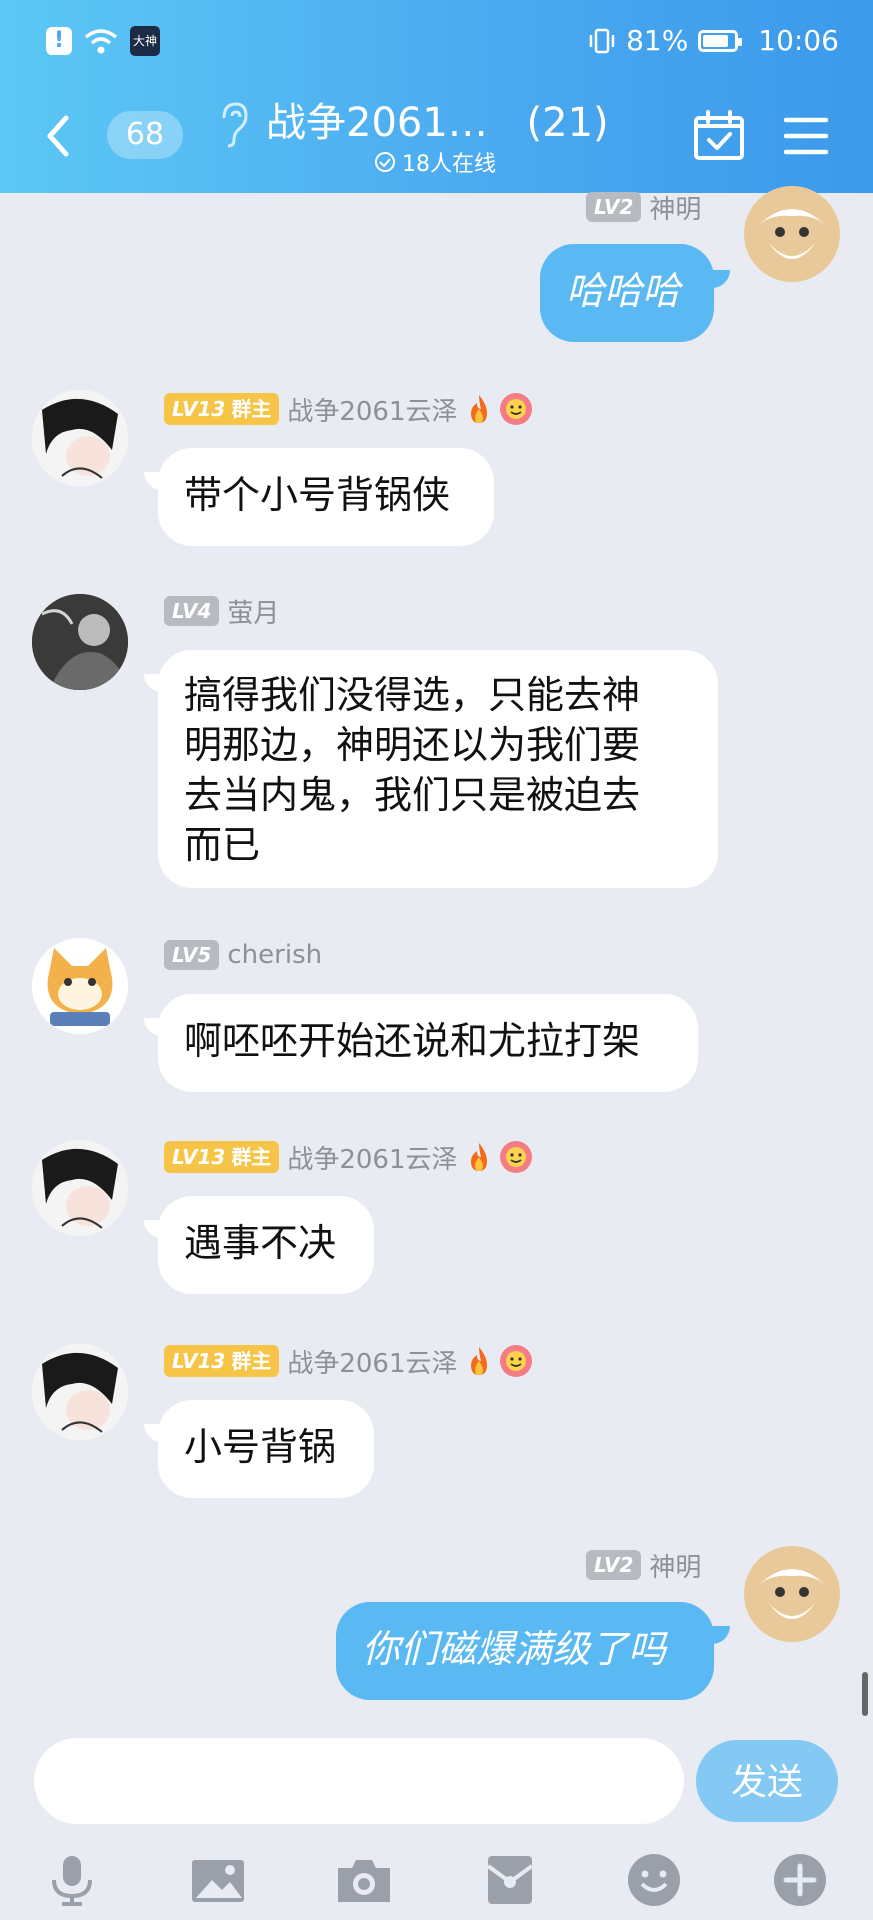  I want to click on scrollbar-thumb, so click(865, 1694).